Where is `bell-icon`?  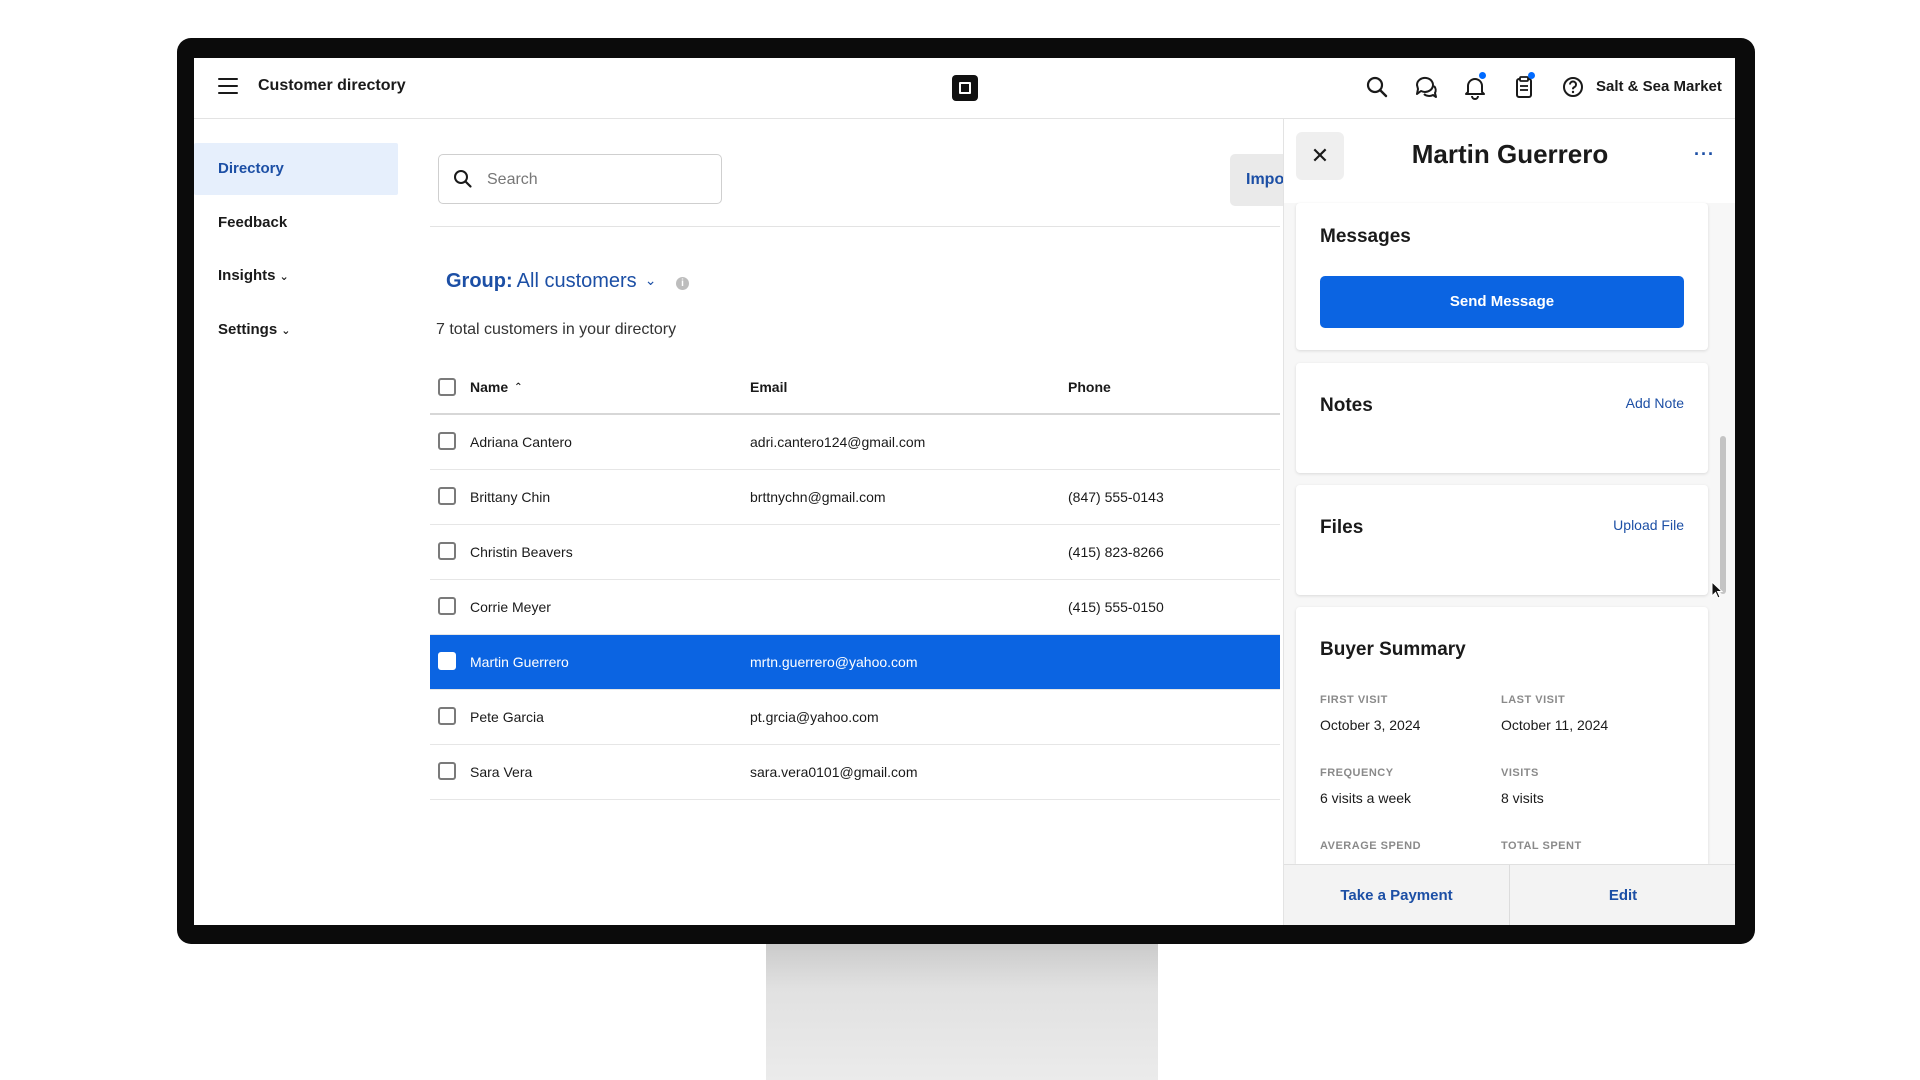
bell-icon is located at coordinates (1475, 86).